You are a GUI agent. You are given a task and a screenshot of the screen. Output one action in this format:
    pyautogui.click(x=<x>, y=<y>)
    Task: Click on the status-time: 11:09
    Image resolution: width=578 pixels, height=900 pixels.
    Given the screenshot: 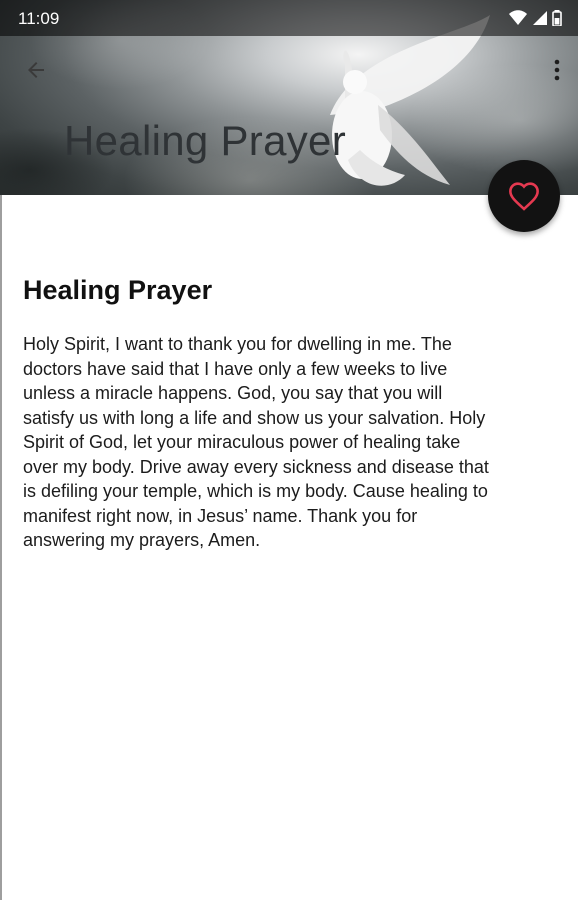 What is the action you would take?
    pyautogui.click(x=39, y=18)
    